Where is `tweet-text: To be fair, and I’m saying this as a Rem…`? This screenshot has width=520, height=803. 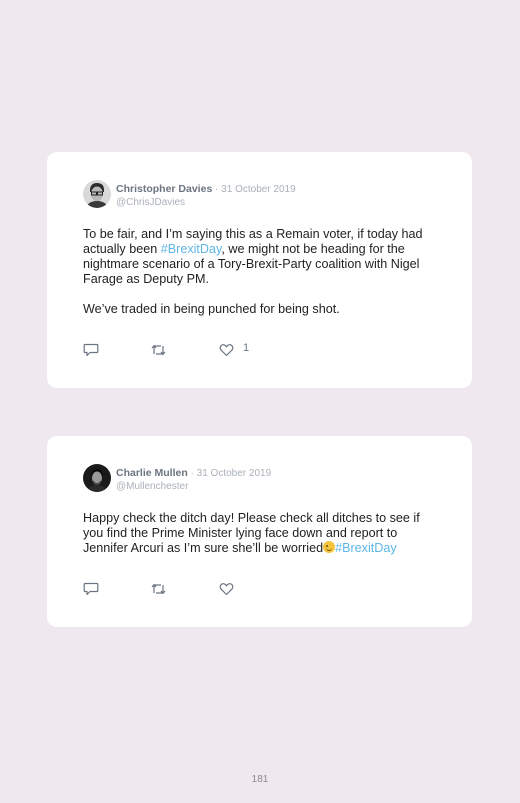 tweet-text: To be fair, and I’m saying this as a Rem… is located at coordinates (260, 272).